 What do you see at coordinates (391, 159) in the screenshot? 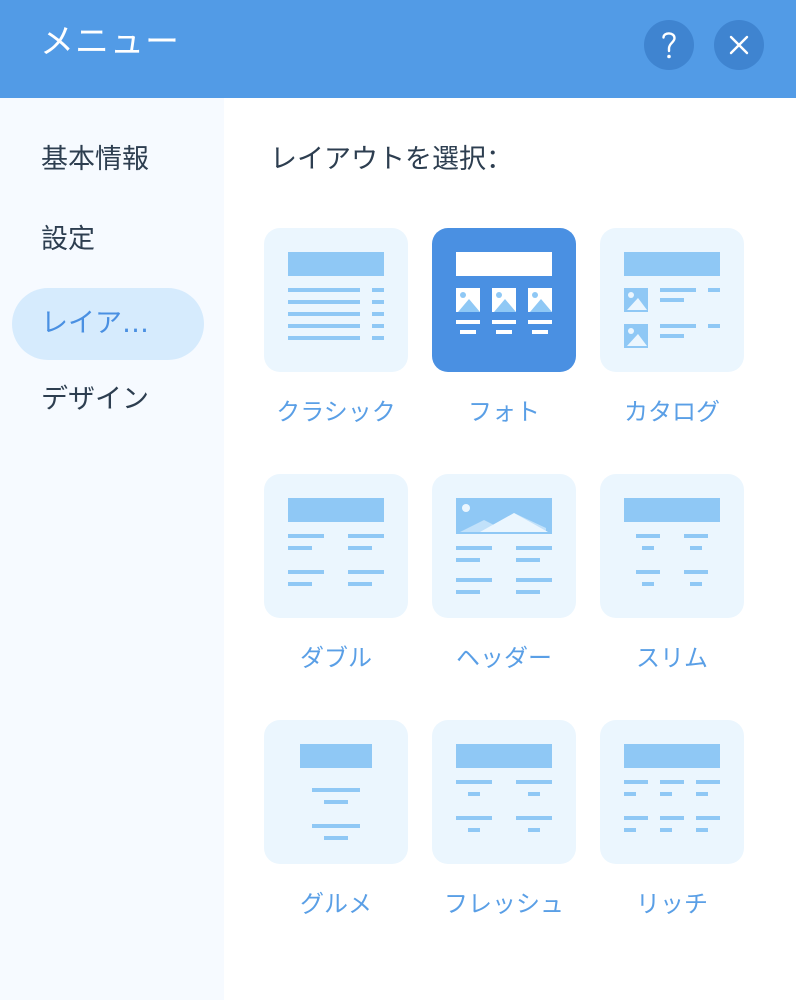
I see `layout-prompt: レイアウトを選択：` at bounding box center [391, 159].